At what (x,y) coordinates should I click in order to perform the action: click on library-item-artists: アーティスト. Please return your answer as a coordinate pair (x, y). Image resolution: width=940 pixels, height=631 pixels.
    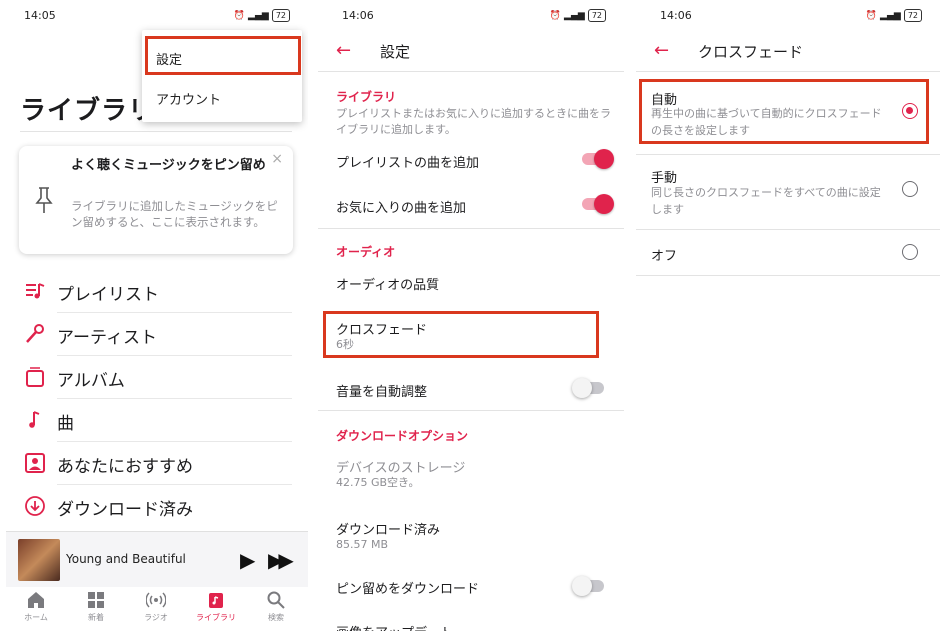
    Looking at the image, I should click on (158, 334).